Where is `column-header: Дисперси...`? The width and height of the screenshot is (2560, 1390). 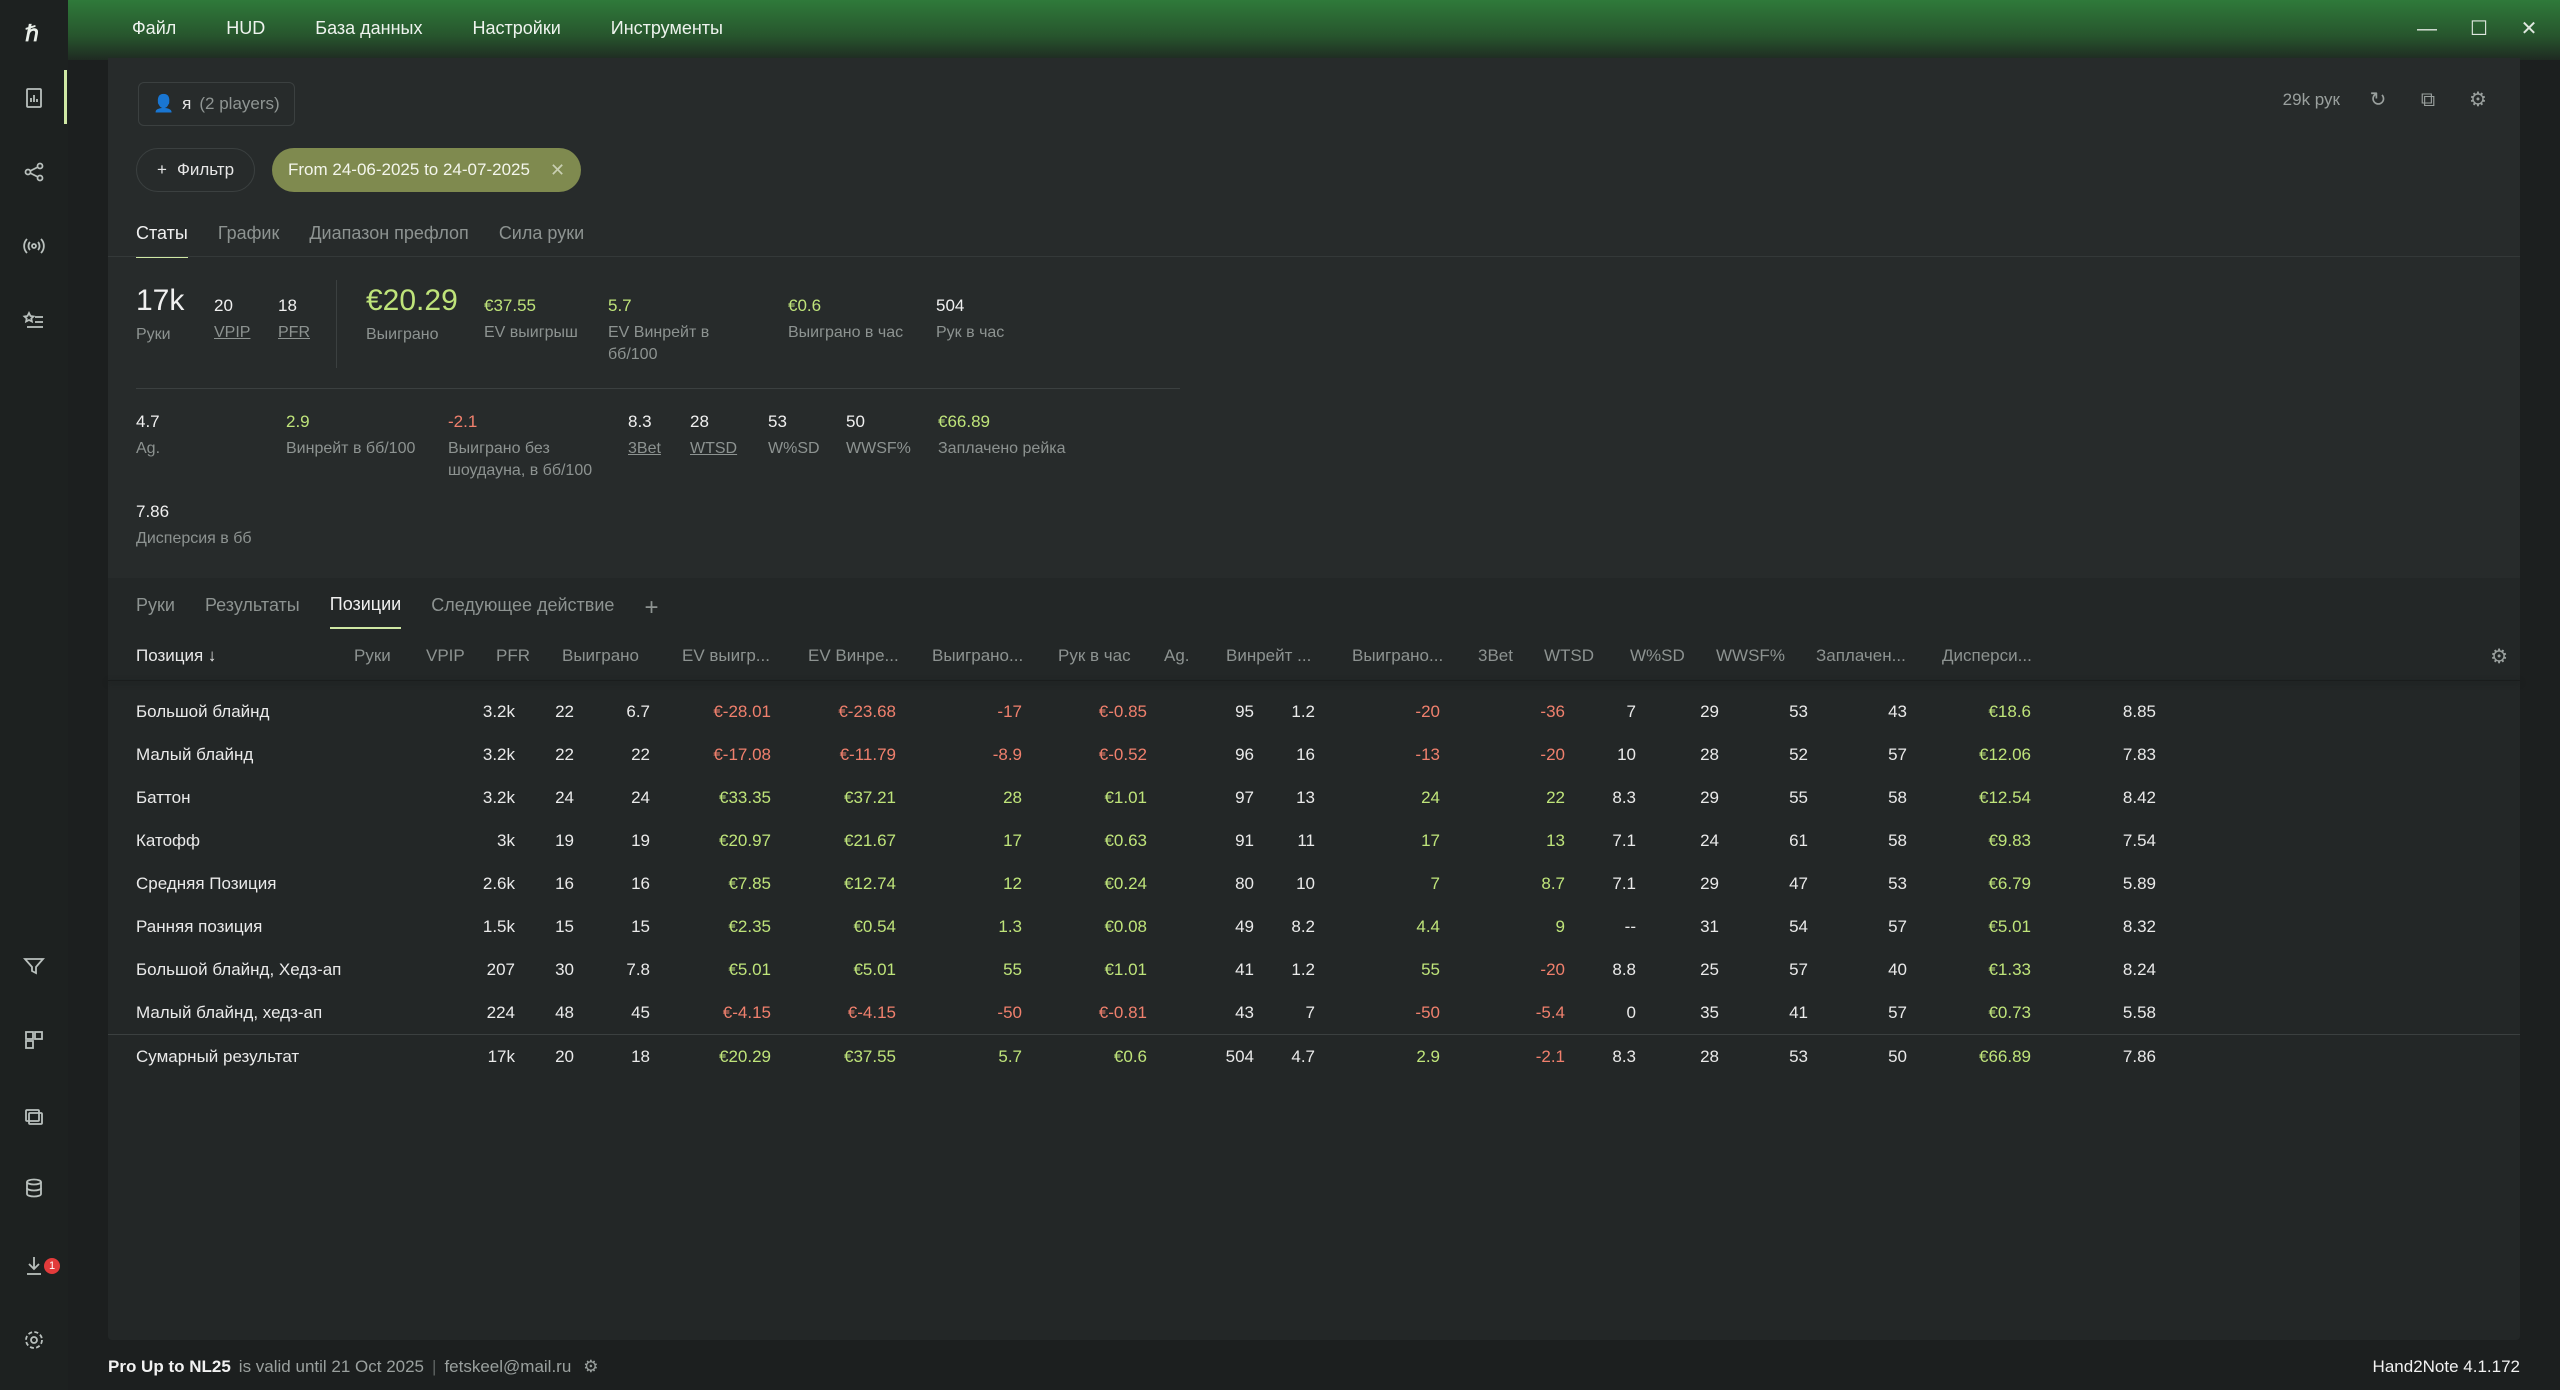
column-header: Дисперси... is located at coordinates (1987, 656).